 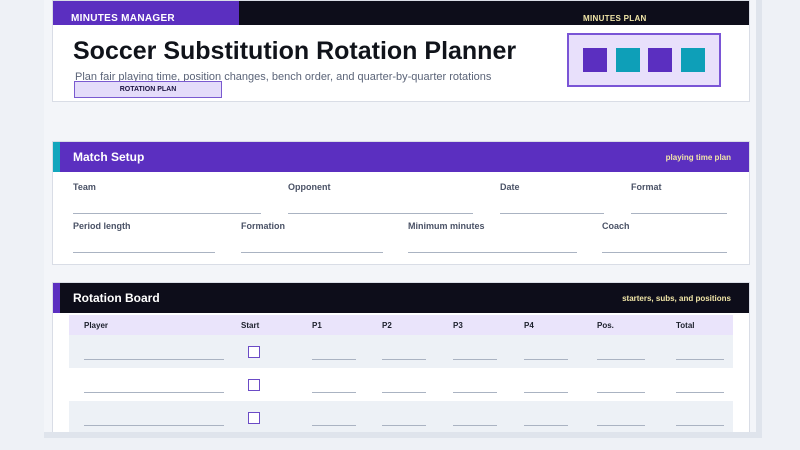 I want to click on rotation-board-title: Rotation Board, so click(x=116, y=298).